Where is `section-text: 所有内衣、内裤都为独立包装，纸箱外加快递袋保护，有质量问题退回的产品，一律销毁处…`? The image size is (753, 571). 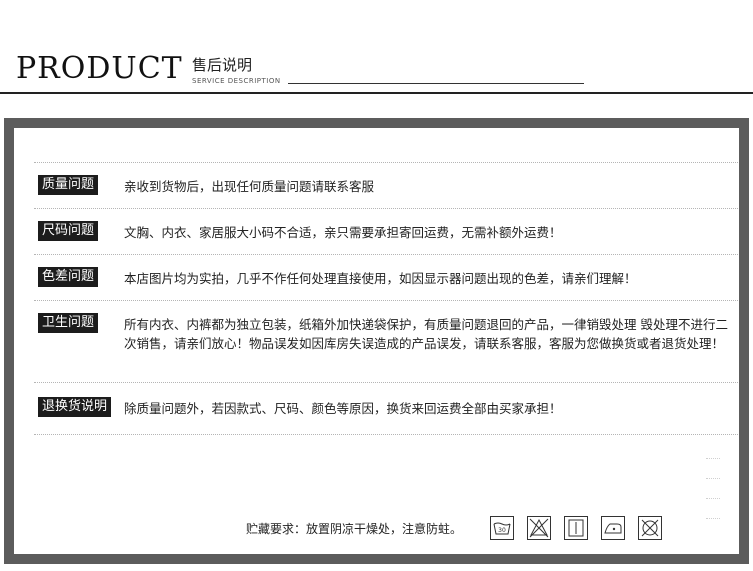
section-text: 所有内衣、内裤都为独立包装，纸箱外加快递袋保护，有质量问题退回的产品，一律销毁处… is located at coordinates (426, 334).